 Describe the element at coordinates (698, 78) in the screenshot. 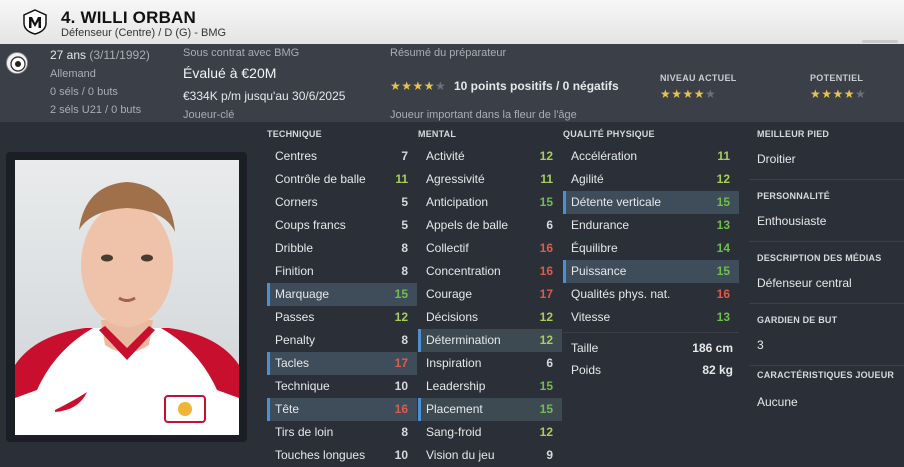

I see `current-ability-label: NIVEAU ACTUEL` at that location.